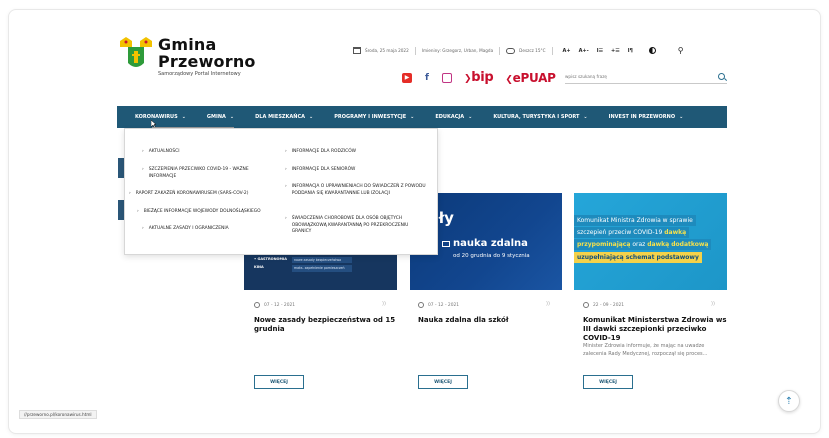 The image size is (829, 438). I want to click on font-decrease-button: A+-, so click(584, 51).